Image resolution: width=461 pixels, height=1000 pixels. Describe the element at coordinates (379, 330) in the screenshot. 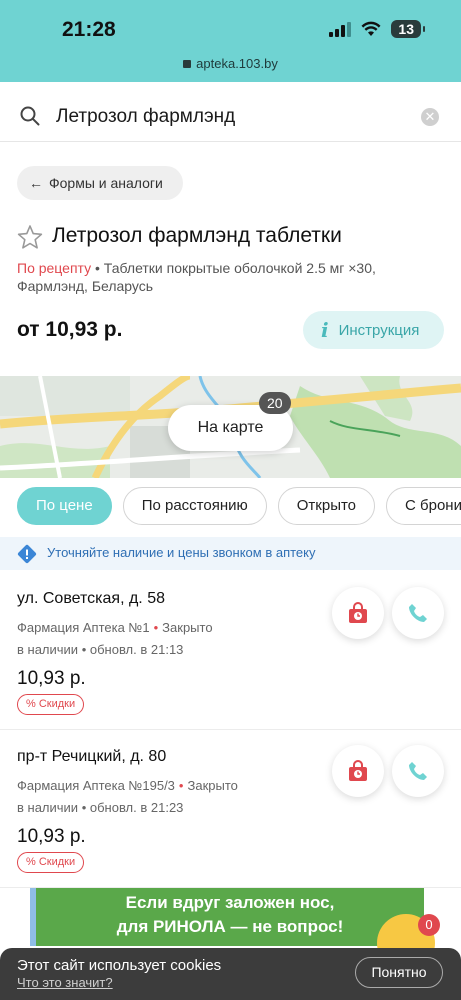

I see `instruction-label: Инструкция` at that location.